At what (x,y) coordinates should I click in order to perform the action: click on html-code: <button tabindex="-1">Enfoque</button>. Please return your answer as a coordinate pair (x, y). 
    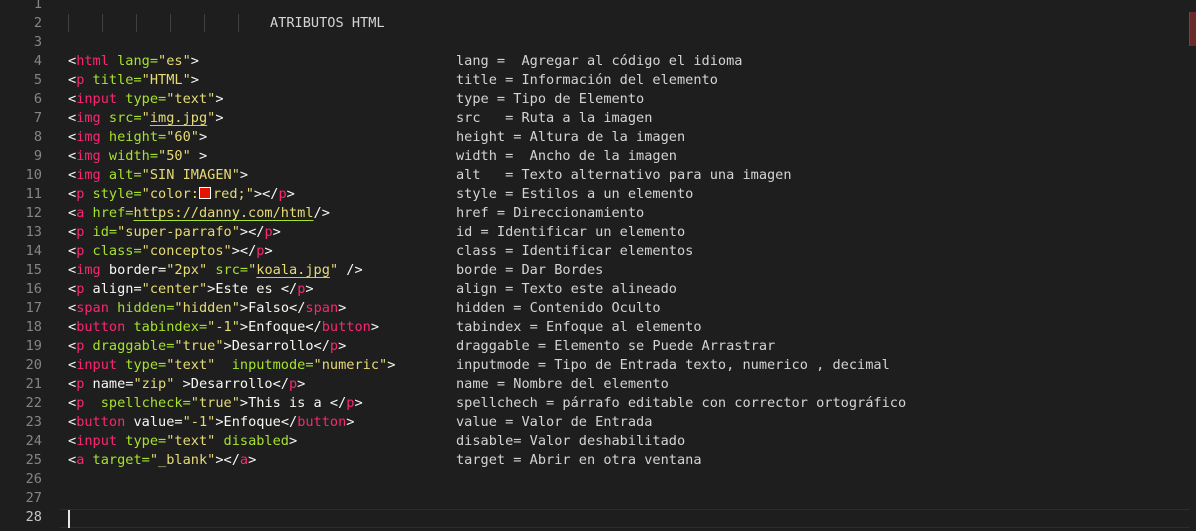
    Looking at the image, I should click on (223, 327).